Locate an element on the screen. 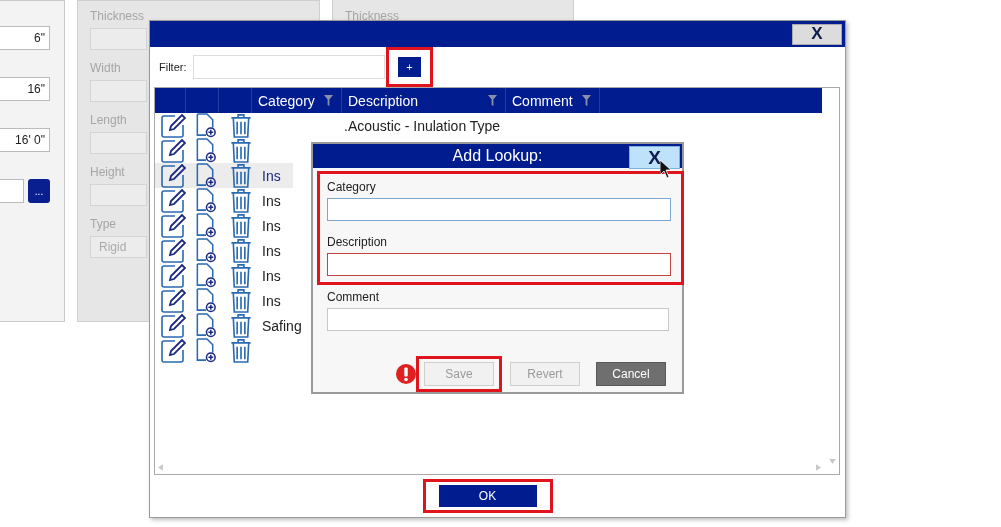 The width and height of the screenshot is (1001, 527). disabled-field: Rigid is located at coordinates (118, 247).